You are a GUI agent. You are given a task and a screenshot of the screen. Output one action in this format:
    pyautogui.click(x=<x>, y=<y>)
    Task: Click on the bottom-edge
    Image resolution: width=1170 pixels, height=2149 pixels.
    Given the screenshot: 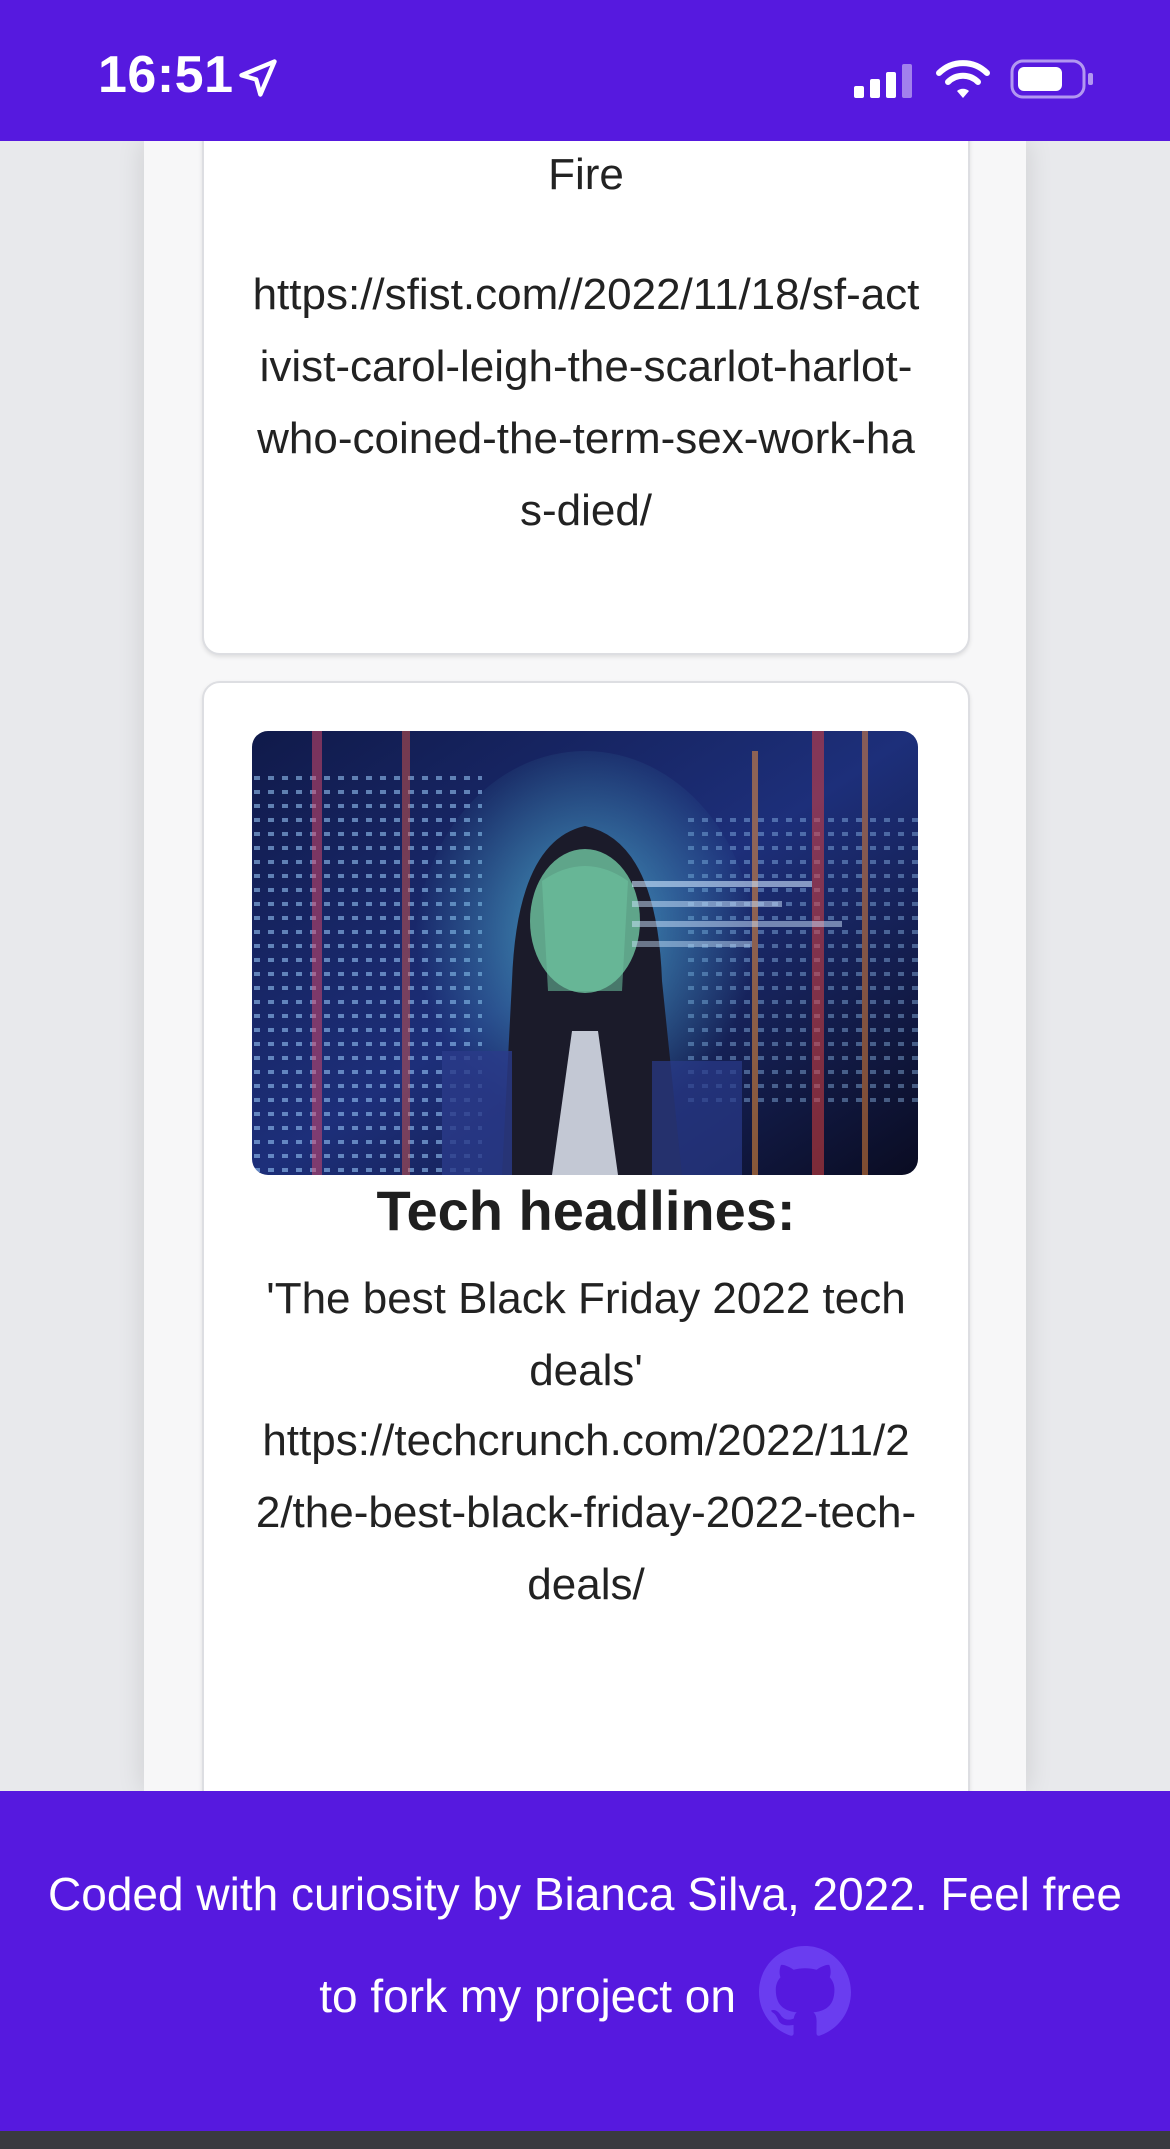 What is the action you would take?
    pyautogui.click(x=585, y=2140)
    